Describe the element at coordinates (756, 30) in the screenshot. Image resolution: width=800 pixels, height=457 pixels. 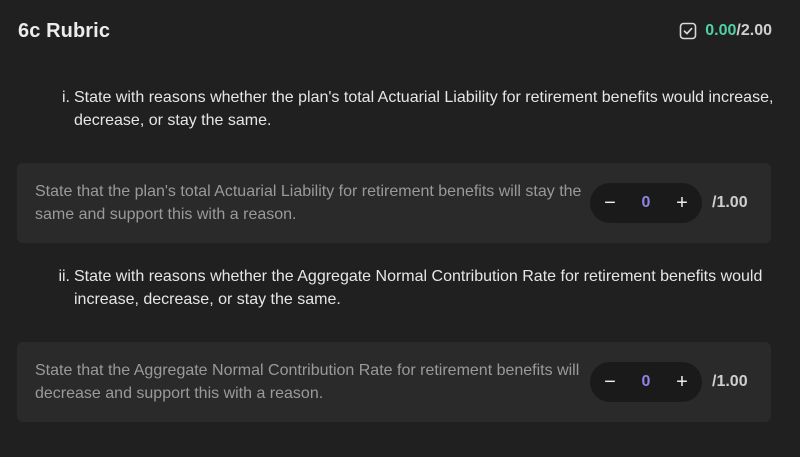
I see `score-total: 2.00` at that location.